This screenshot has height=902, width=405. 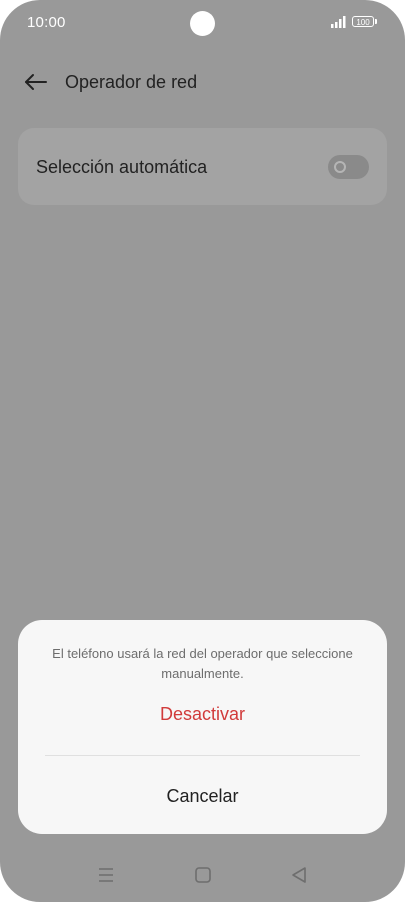 I want to click on home-icon, so click(x=203, y=875).